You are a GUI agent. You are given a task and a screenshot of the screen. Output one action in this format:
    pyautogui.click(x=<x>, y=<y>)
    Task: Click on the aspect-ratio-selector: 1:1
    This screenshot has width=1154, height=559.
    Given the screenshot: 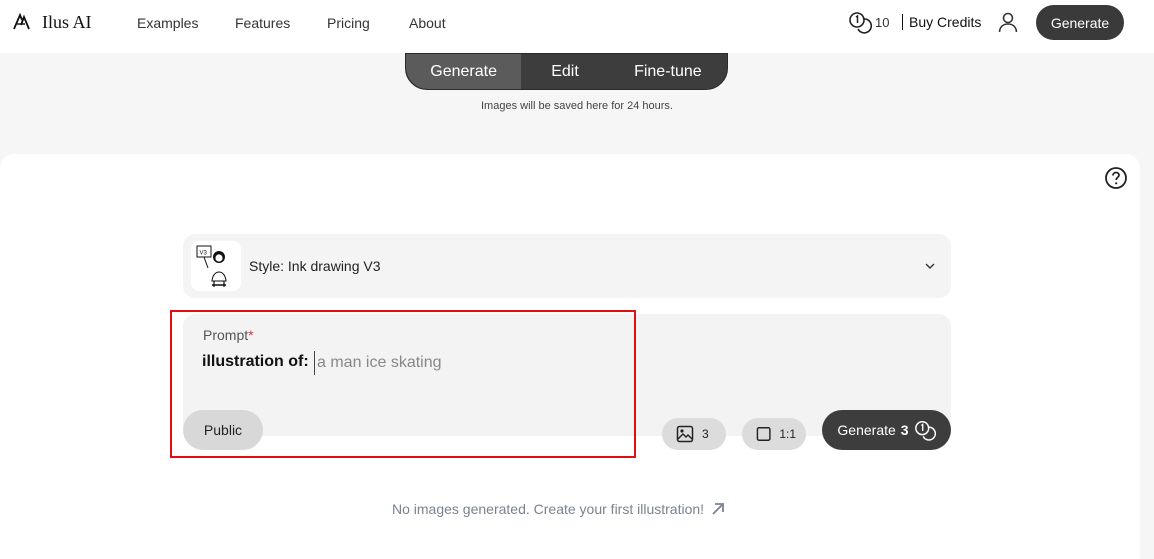 What is the action you would take?
    pyautogui.click(x=774, y=434)
    